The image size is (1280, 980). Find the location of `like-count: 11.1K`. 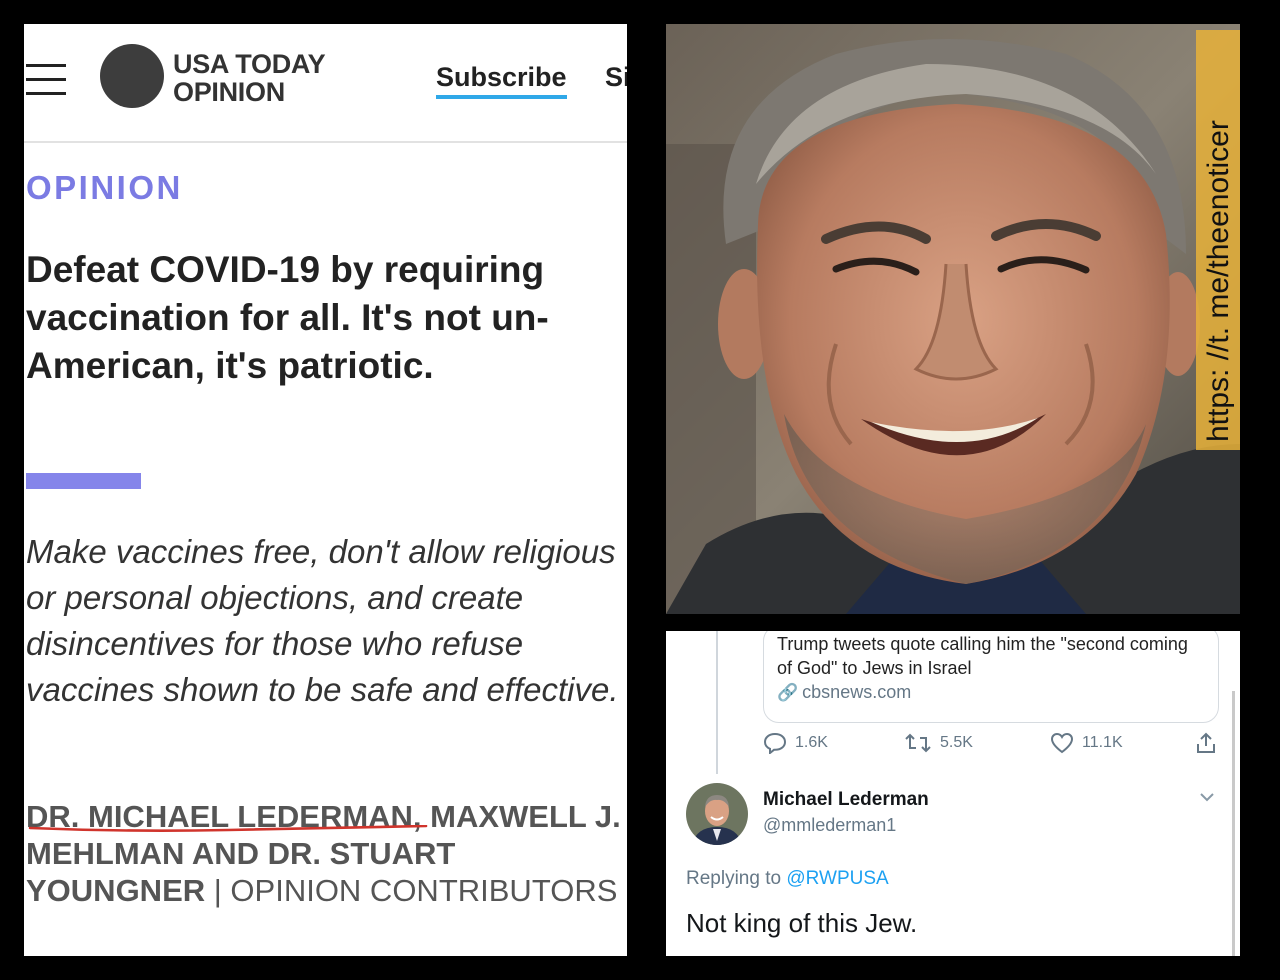

like-count: 11.1K is located at coordinates (1102, 742).